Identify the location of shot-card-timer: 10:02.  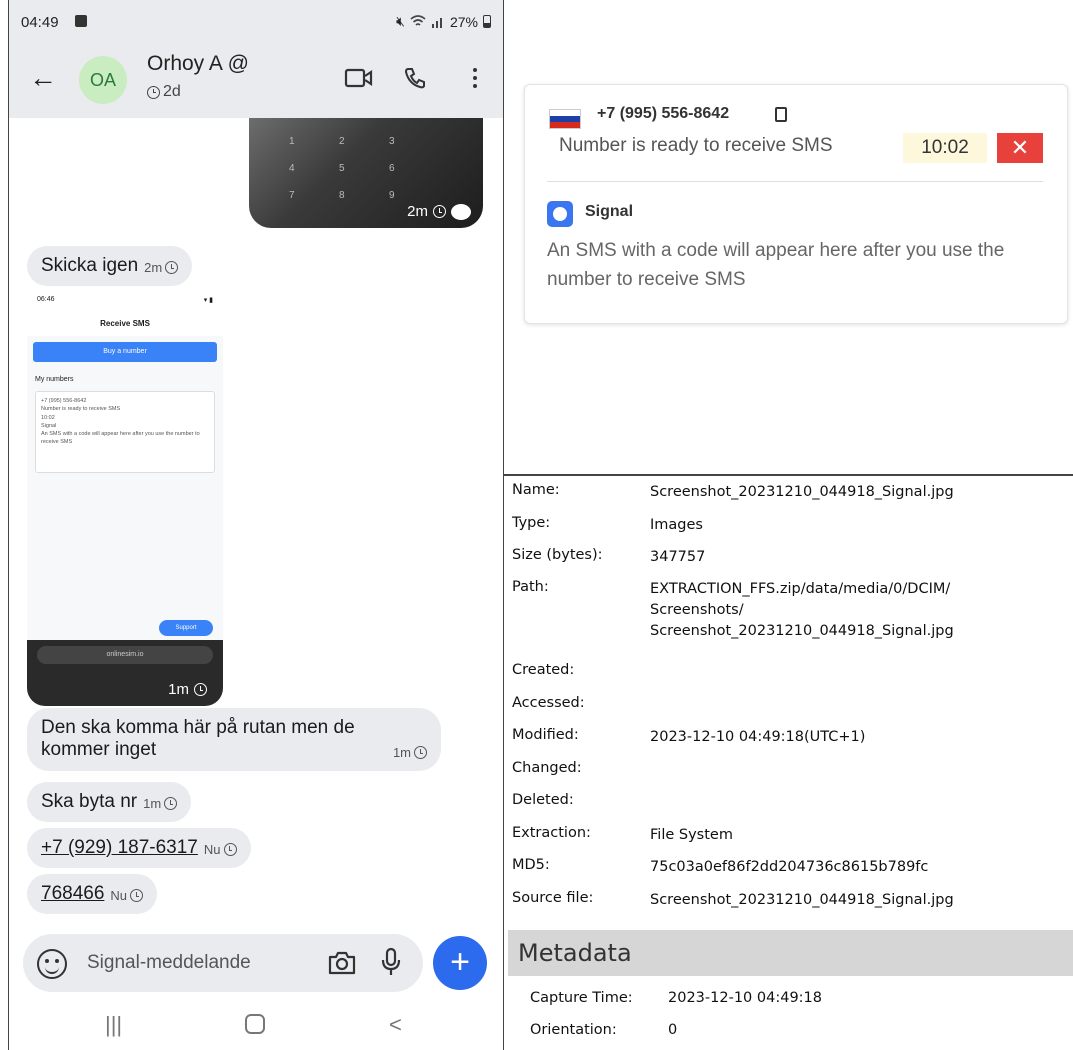
(48, 417).